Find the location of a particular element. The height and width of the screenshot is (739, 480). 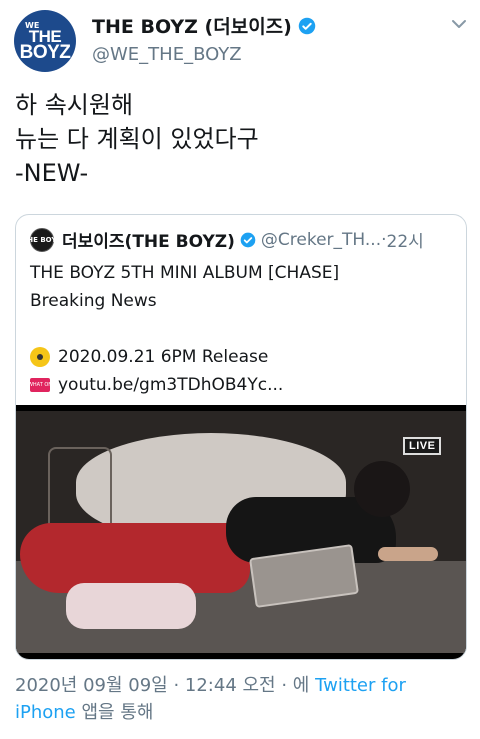

author-name: THE BOYZ (더보이즈) is located at coordinates (204, 25).